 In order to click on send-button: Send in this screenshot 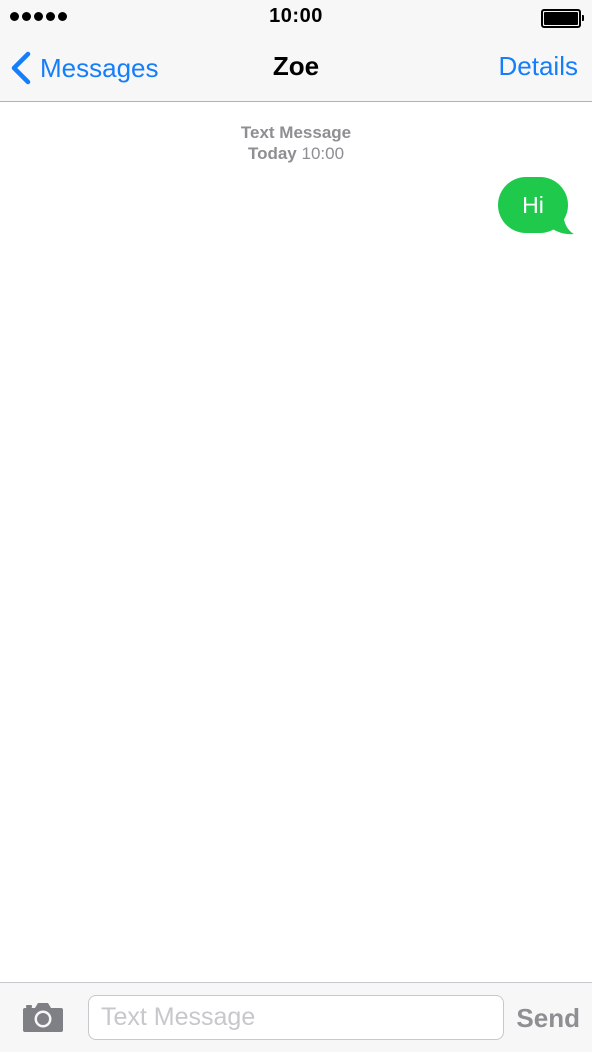, I will do `click(548, 1018)`.